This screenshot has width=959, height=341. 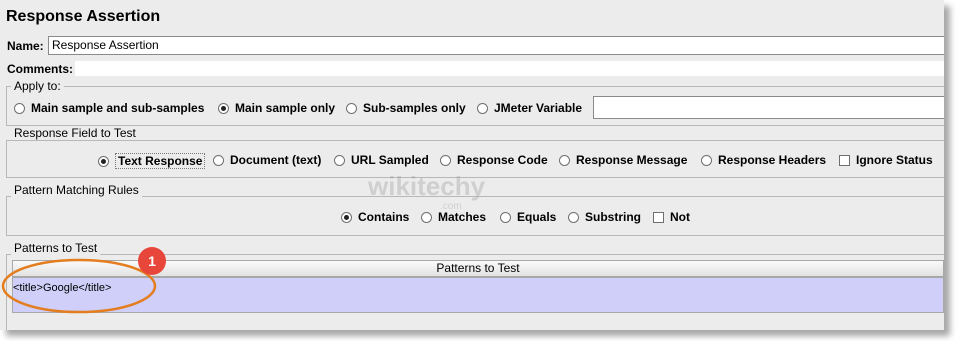 I want to click on option-label: Response Headers, so click(x=772, y=160).